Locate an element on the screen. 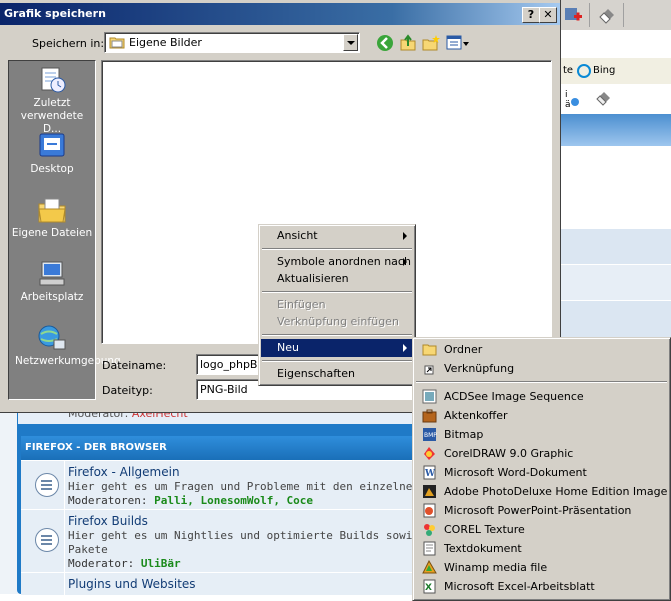 This screenshot has height=601, width=671. submenu-item-file: ACDSee Image Sequence is located at coordinates (541, 396).